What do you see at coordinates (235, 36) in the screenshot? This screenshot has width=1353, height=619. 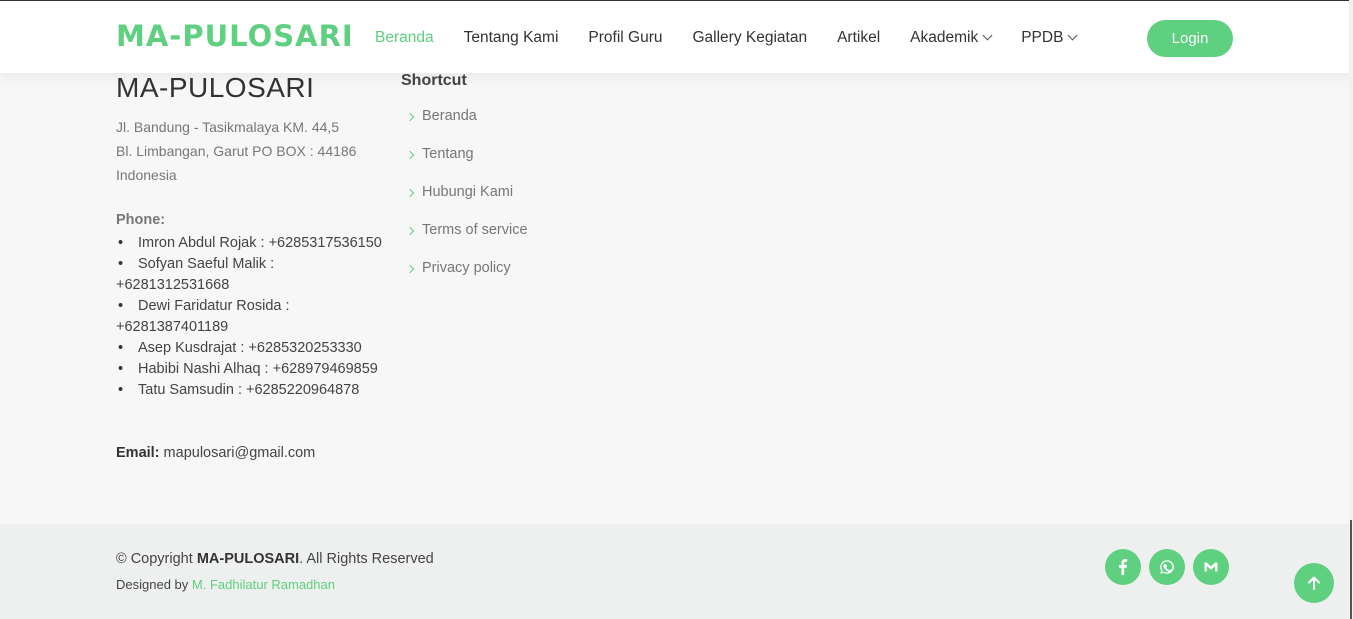 I see `site-logo: MA-PULOSARI` at bounding box center [235, 36].